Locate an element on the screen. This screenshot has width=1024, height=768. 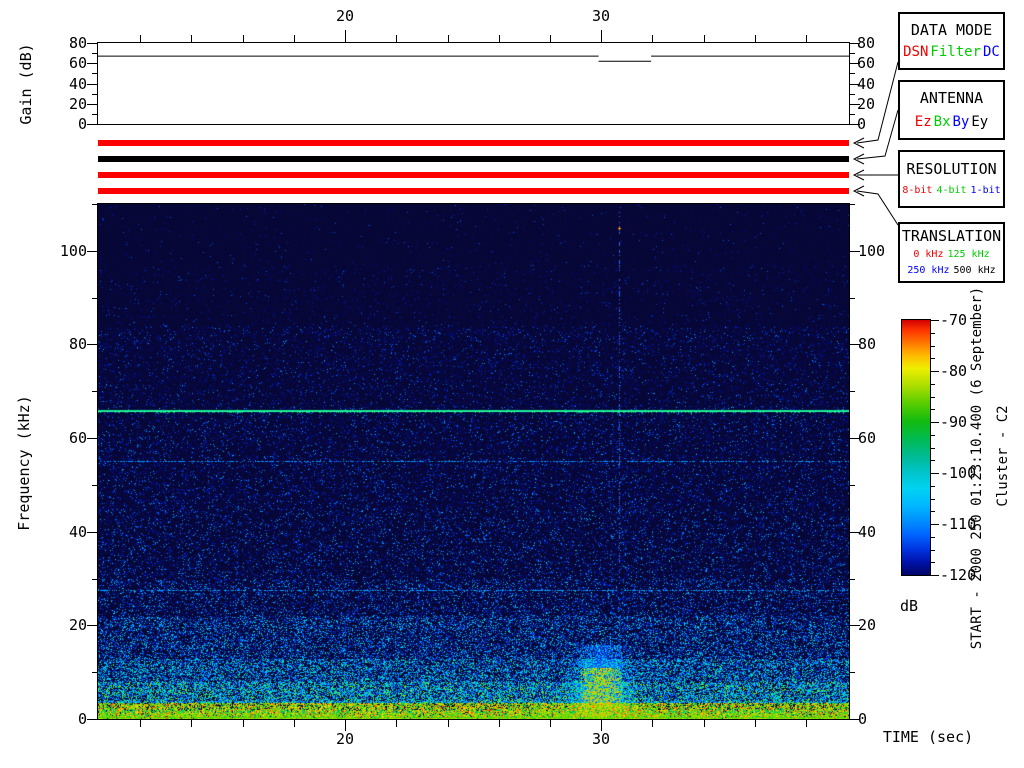
tick-label: -70 is located at coordinates (954, 320).